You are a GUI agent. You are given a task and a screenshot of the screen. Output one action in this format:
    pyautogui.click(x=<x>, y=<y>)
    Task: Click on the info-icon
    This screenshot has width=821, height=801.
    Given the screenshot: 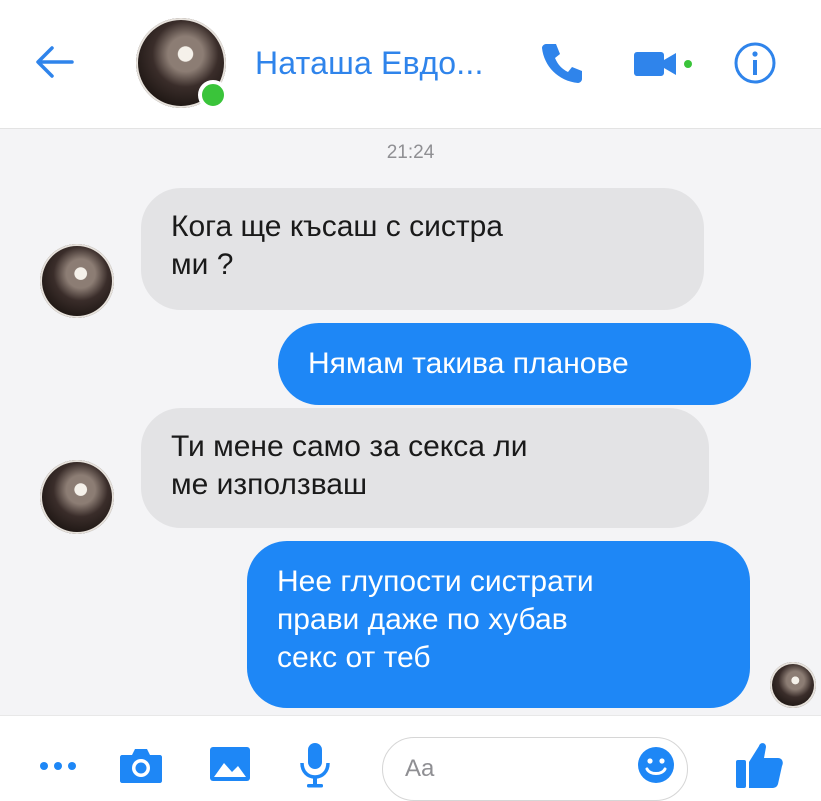 What is the action you would take?
    pyautogui.click(x=755, y=63)
    